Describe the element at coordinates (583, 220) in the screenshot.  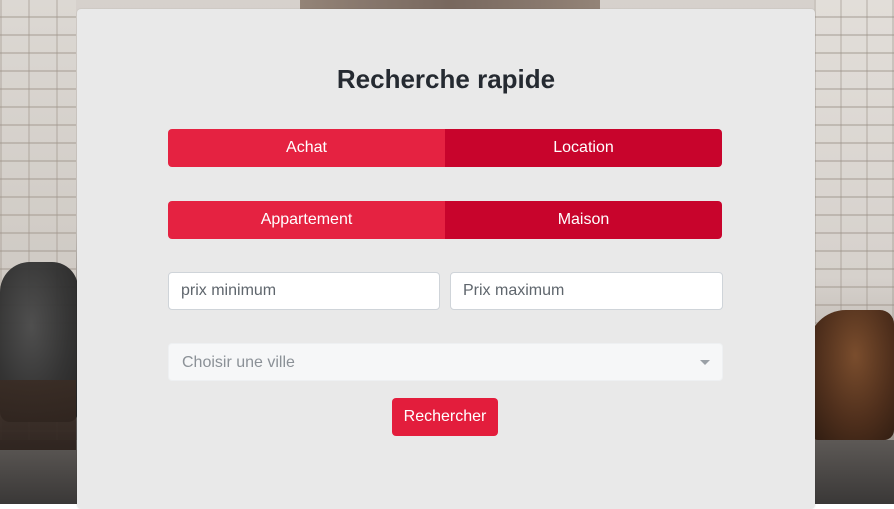
I see `toggle-option-maison: Maison` at that location.